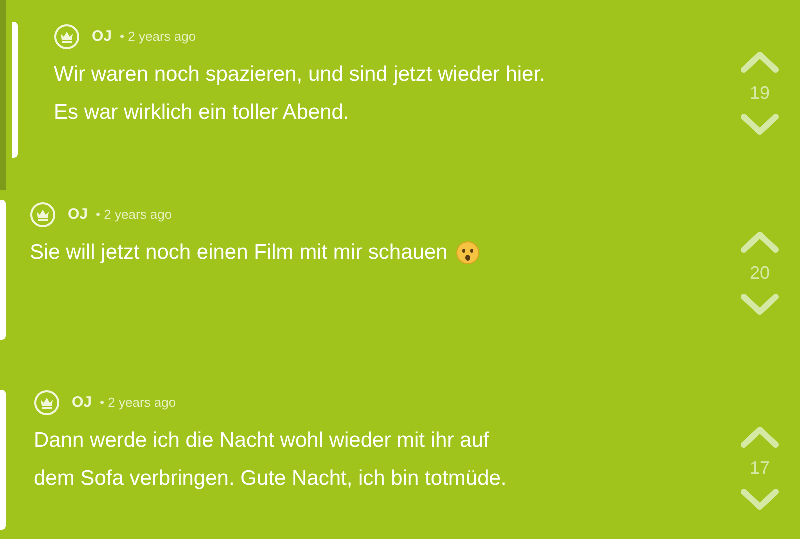 The height and width of the screenshot is (539, 800). Describe the element at coordinates (202, 113) in the screenshot. I see `comment-text: Es war wirklich ein toller Abend.` at that location.